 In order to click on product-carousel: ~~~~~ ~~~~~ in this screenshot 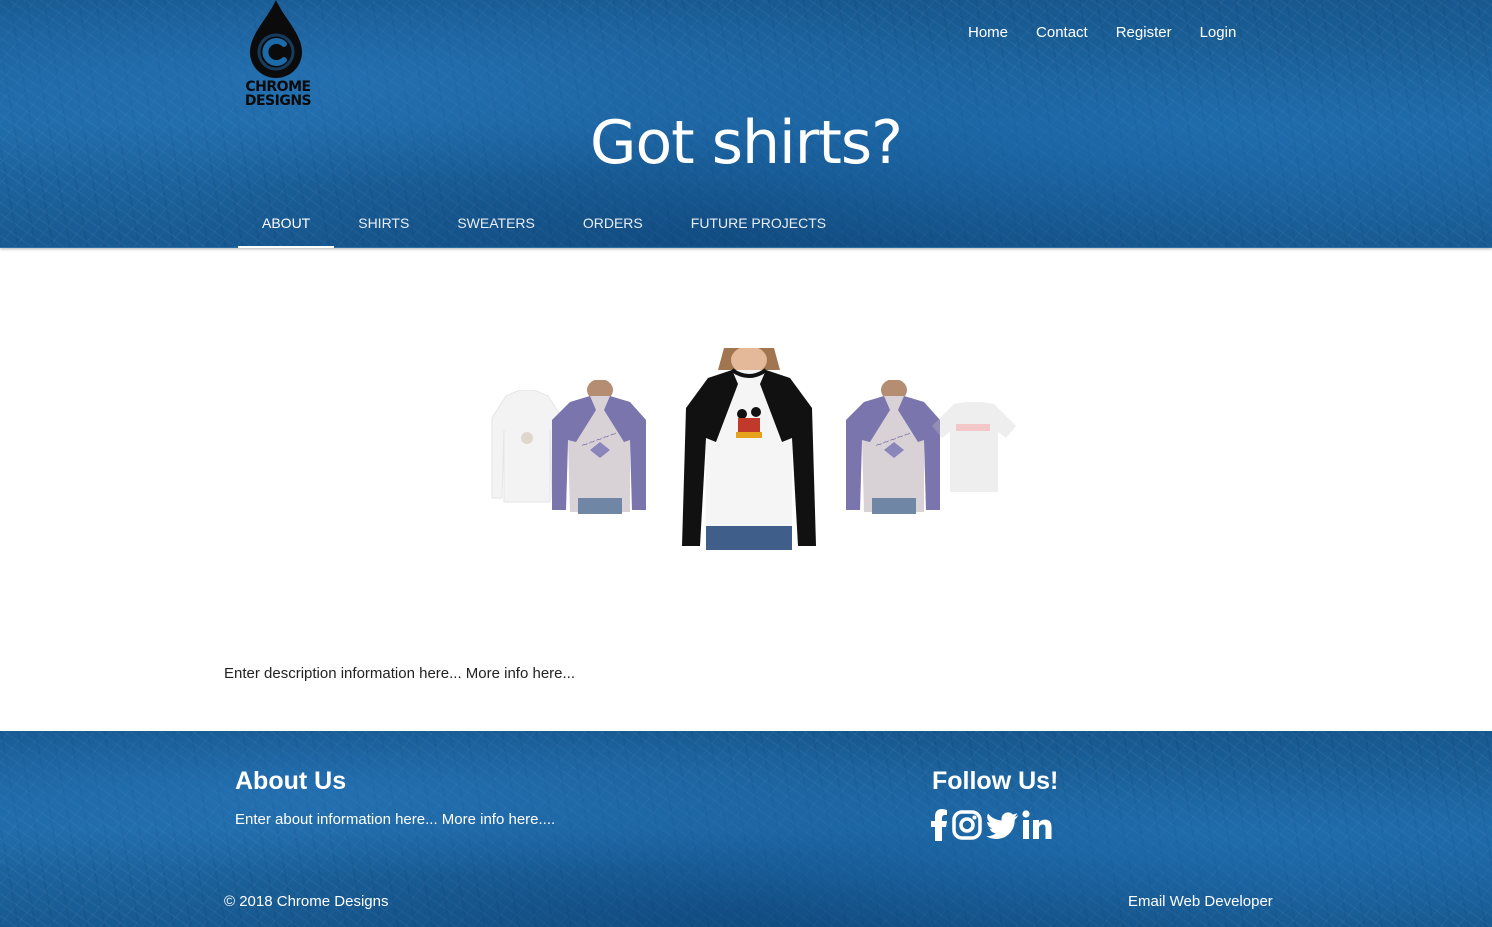, I will do `click(754, 448)`.